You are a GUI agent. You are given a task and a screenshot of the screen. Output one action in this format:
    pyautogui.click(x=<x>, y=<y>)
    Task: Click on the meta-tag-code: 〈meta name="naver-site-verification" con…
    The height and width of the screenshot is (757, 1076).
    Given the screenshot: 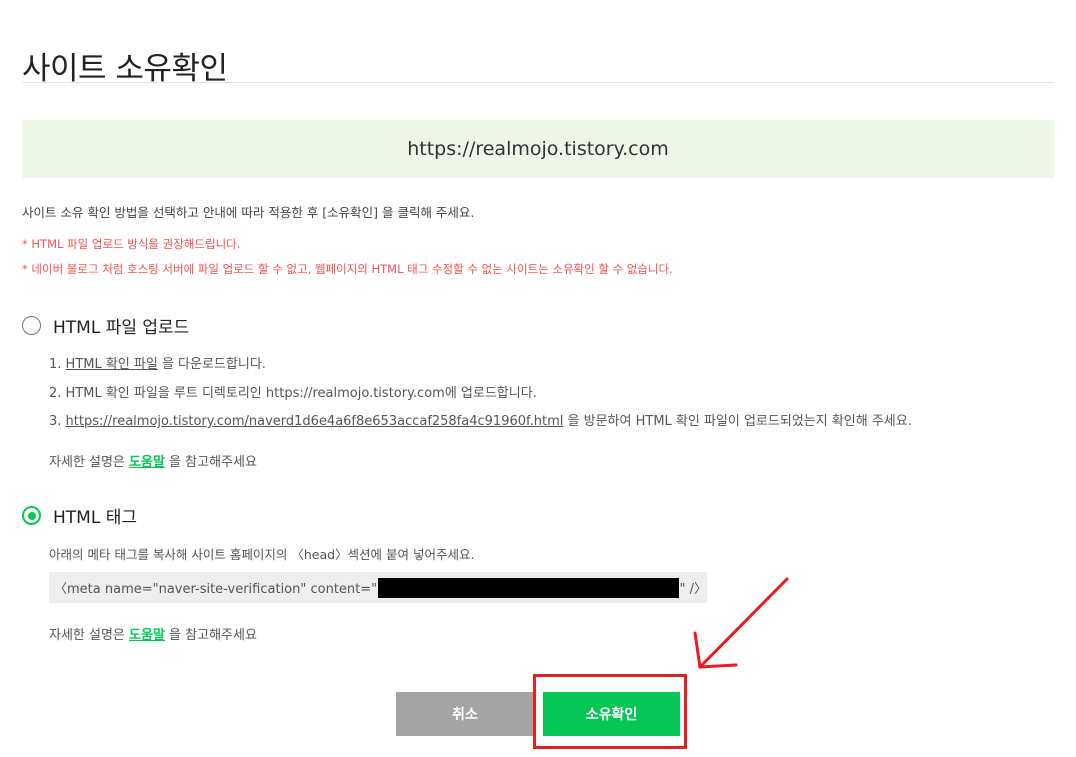 What is the action you would take?
    pyautogui.click(x=378, y=587)
    